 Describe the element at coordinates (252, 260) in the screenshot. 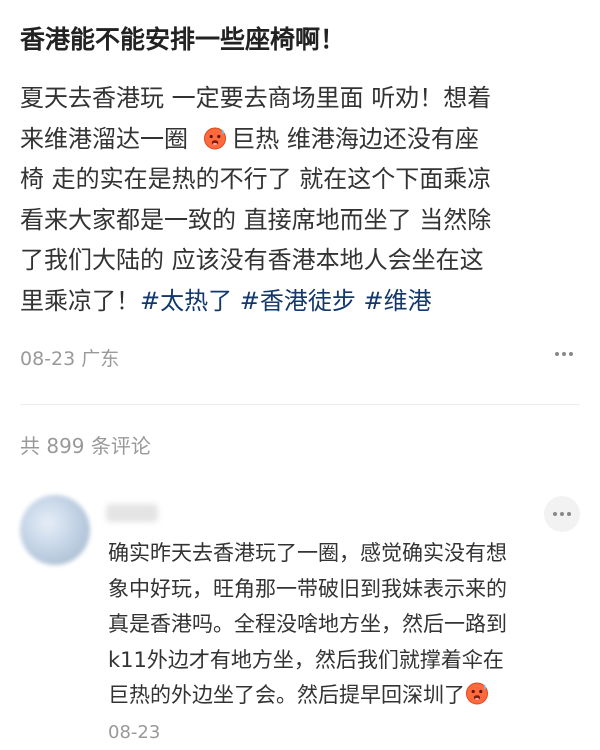

I see `post-body-line: 了我们大陆的 应该没有香港本地人会坐在这` at that location.